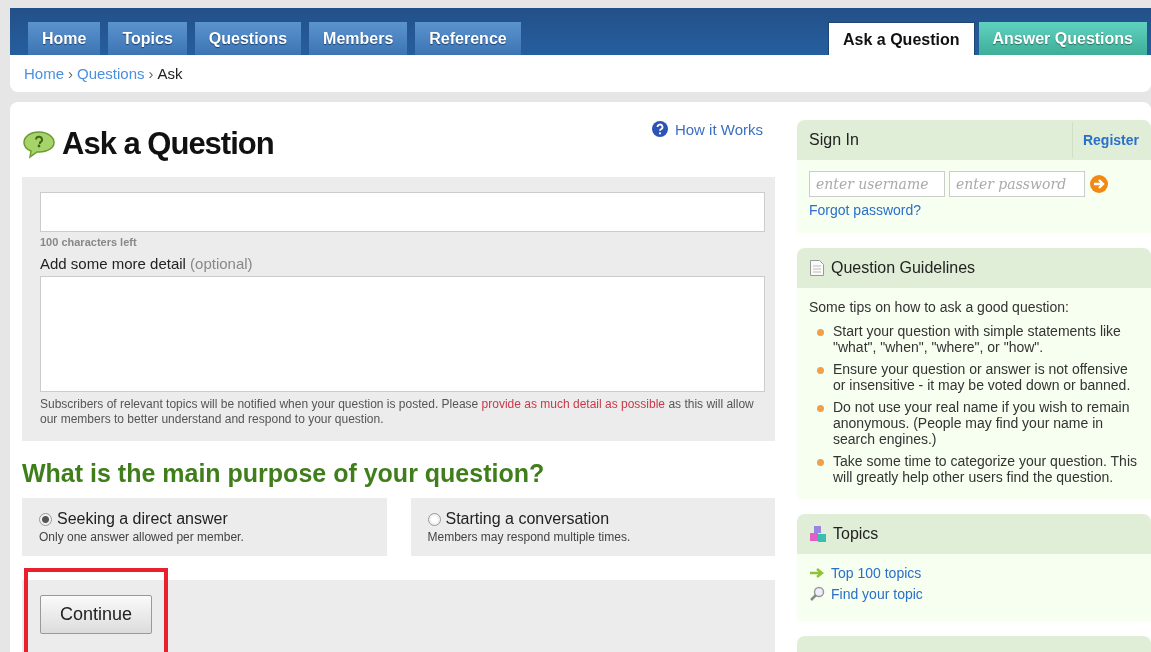  What do you see at coordinates (527, 519) in the screenshot?
I see `option-label: Starting a conversation` at bounding box center [527, 519].